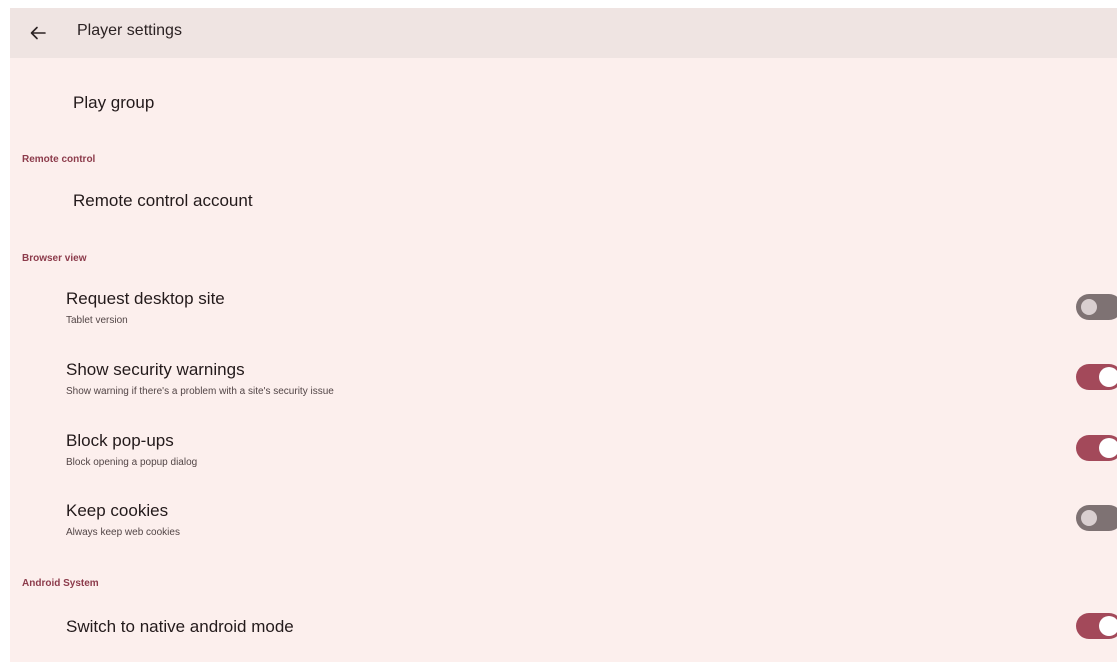 This screenshot has width=1117, height=662. What do you see at coordinates (117, 510) in the screenshot?
I see `keep-cookies-label: Keep cookies` at bounding box center [117, 510].